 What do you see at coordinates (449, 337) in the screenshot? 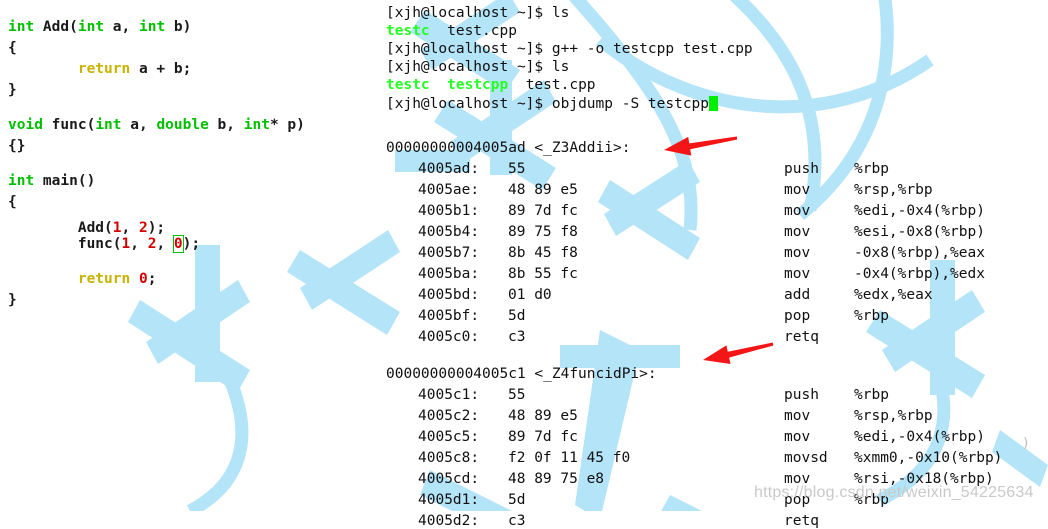
I see `instruction-address: 4005c0:` at bounding box center [449, 337].